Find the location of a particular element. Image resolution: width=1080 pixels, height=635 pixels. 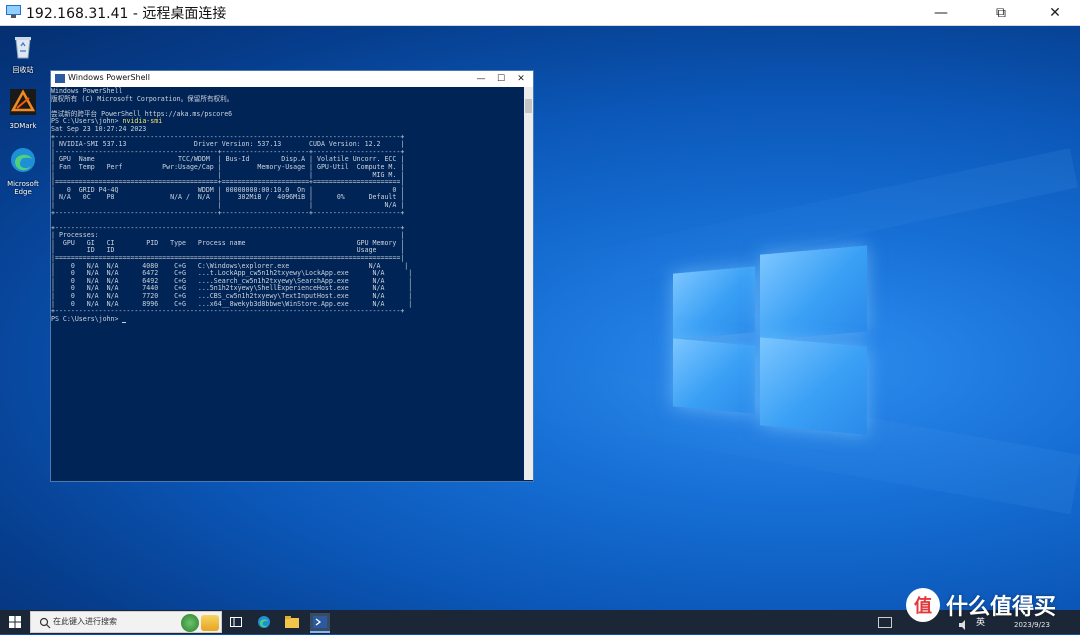

rdp-title-bar: 192.168.31.41 - 远程桌面连接 — ⧉ ✕ is located at coordinates (540, 13).